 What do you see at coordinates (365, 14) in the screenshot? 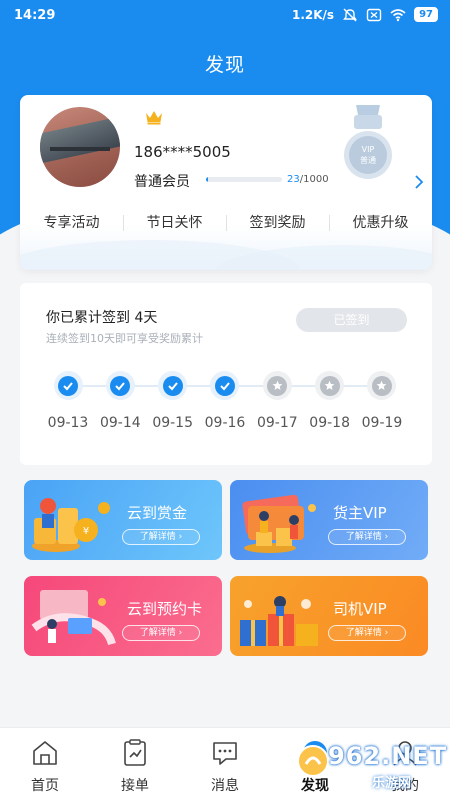
I see `status-icons: 1.2K/s 97` at bounding box center [365, 14].